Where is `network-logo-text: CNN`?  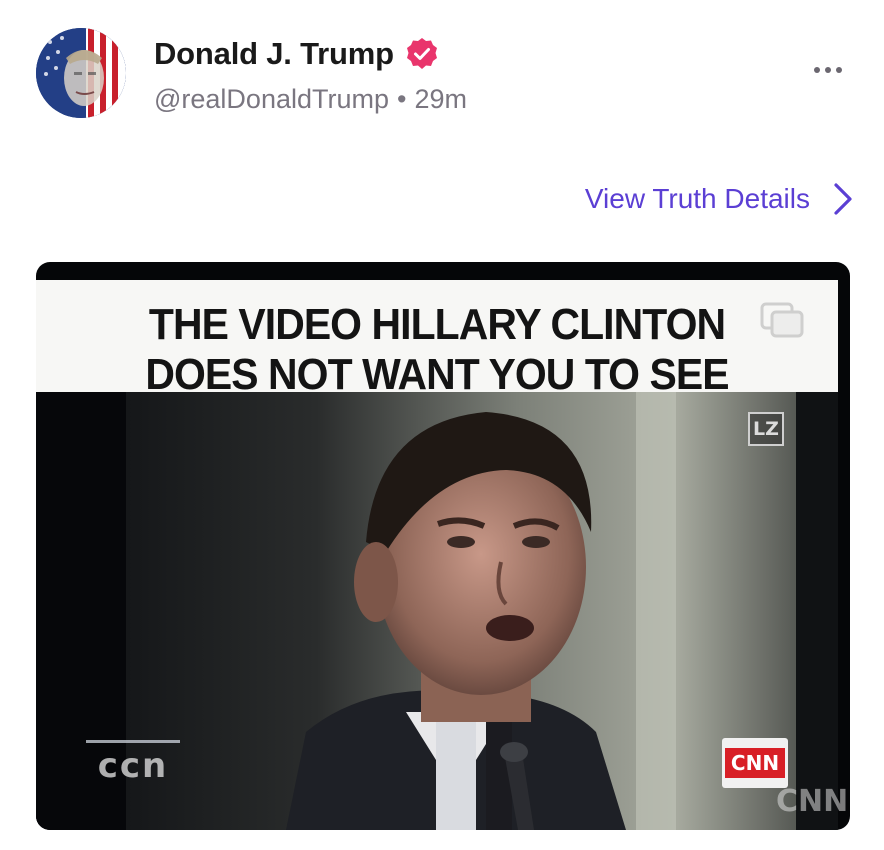 network-logo-text: CNN is located at coordinates (755, 763).